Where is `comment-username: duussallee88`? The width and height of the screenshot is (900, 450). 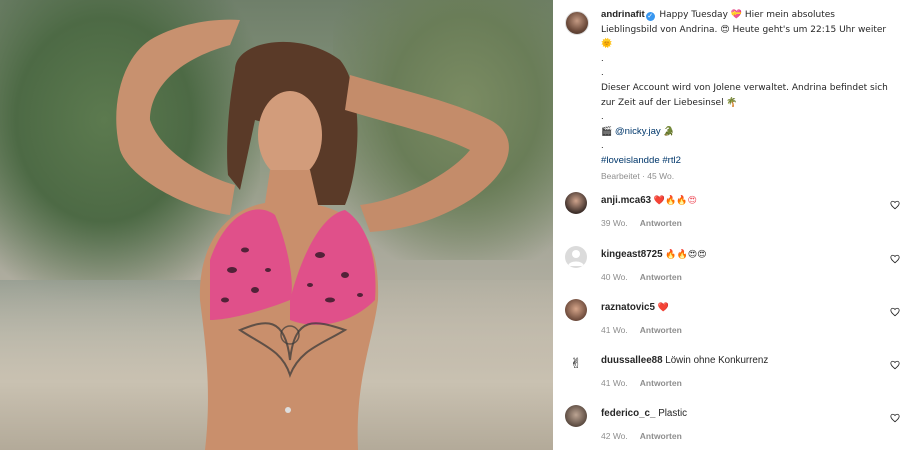
comment-username: duussallee88 is located at coordinates (632, 360).